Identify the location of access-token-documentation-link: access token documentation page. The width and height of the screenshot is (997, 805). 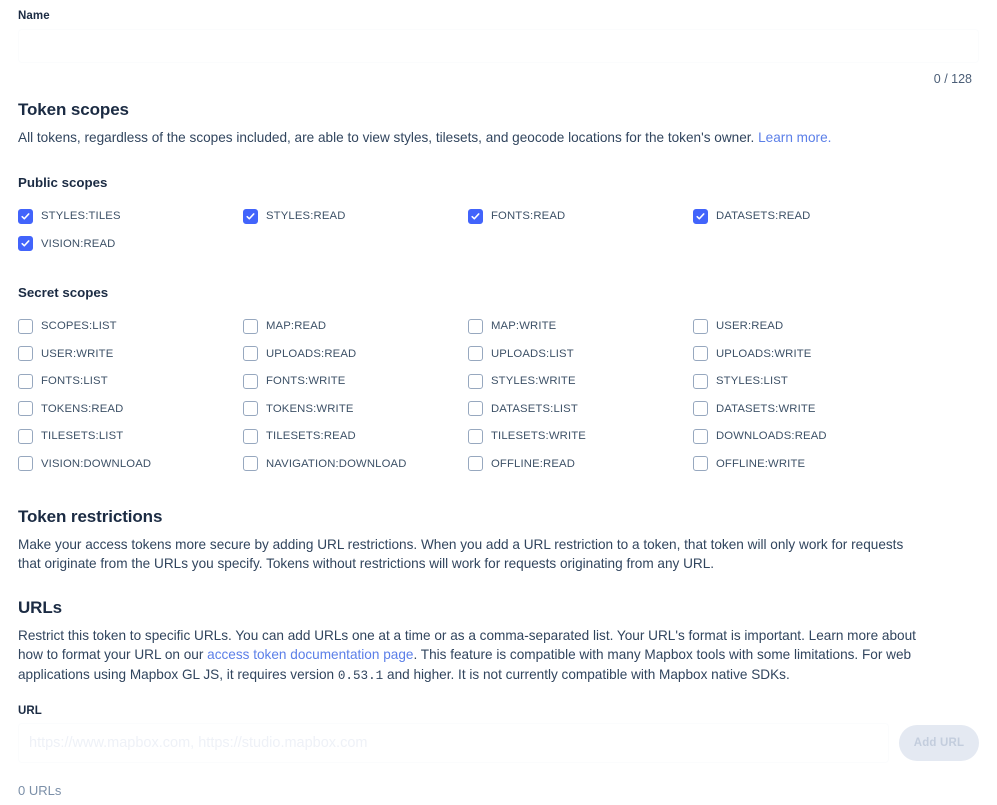
(310, 654).